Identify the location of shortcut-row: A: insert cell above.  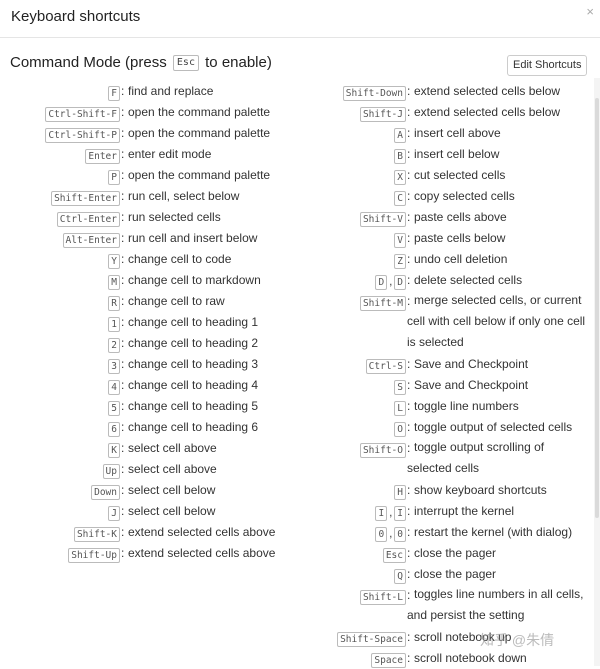
(300, 133).